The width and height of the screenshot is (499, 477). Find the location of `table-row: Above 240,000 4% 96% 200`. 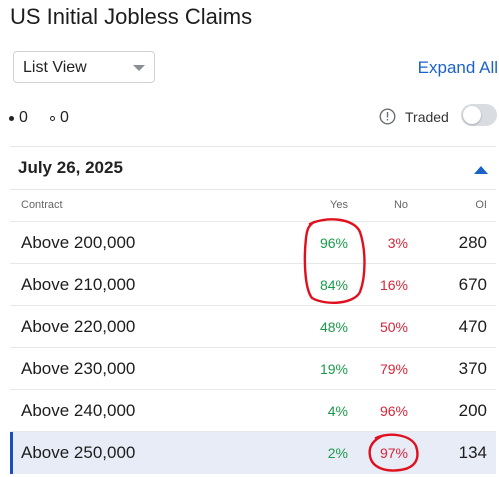

table-row: Above 240,000 4% 96% 200 is located at coordinates (253, 411).